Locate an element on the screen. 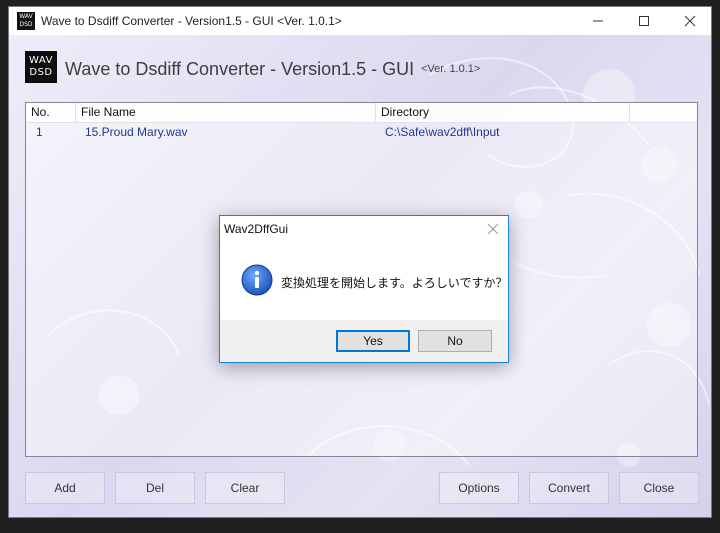 The width and height of the screenshot is (720, 533). information-icon is located at coordinates (257, 280).